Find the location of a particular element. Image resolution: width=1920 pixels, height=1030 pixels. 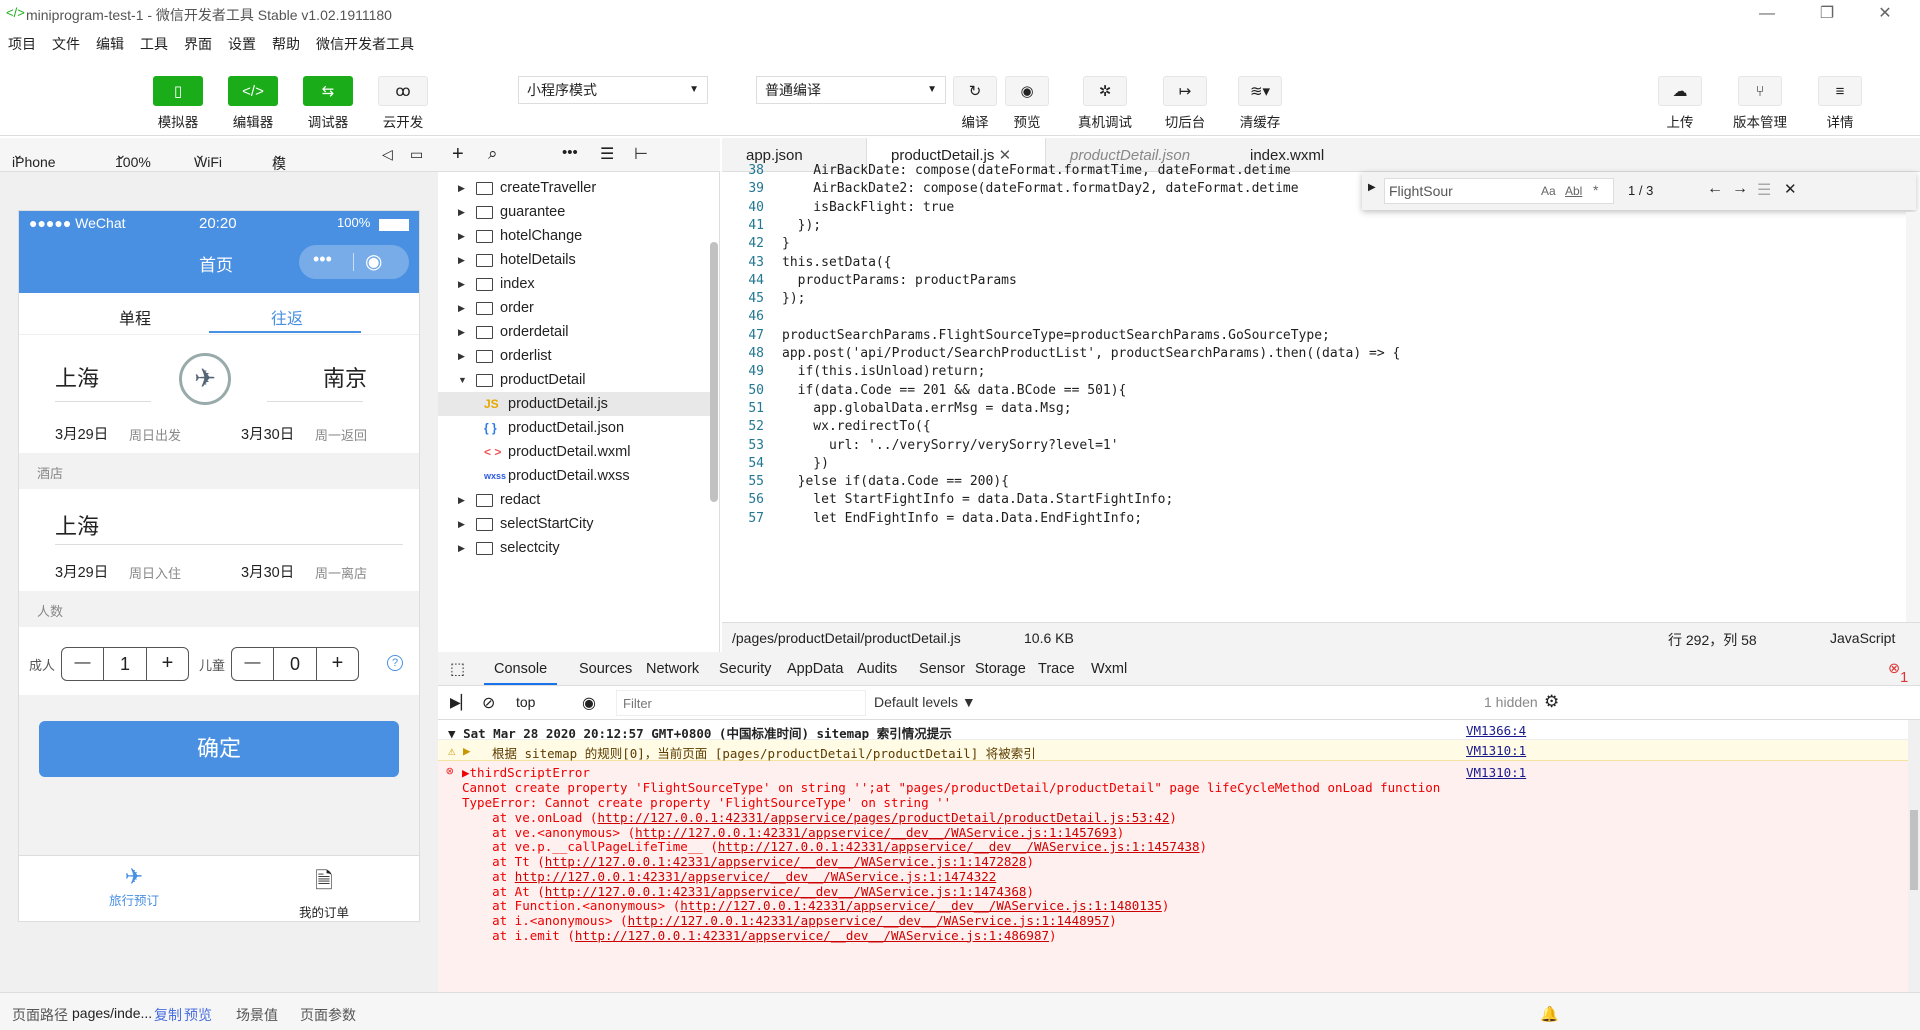

regex-icon: * is located at coordinates (1595, 190).